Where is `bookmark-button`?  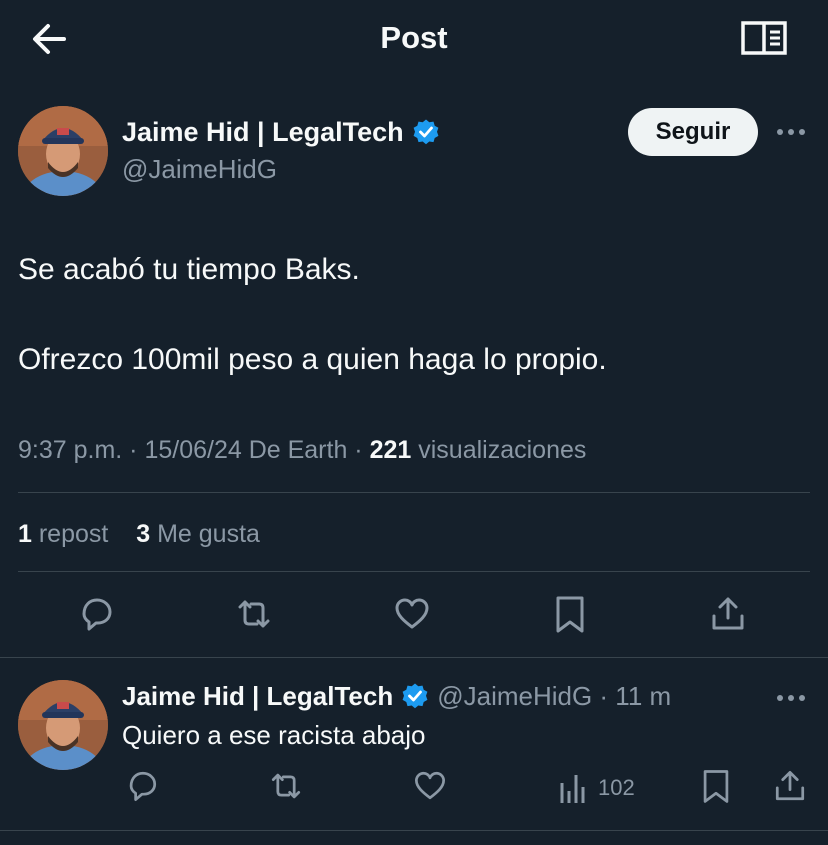 bookmark-button is located at coordinates (570, 614).